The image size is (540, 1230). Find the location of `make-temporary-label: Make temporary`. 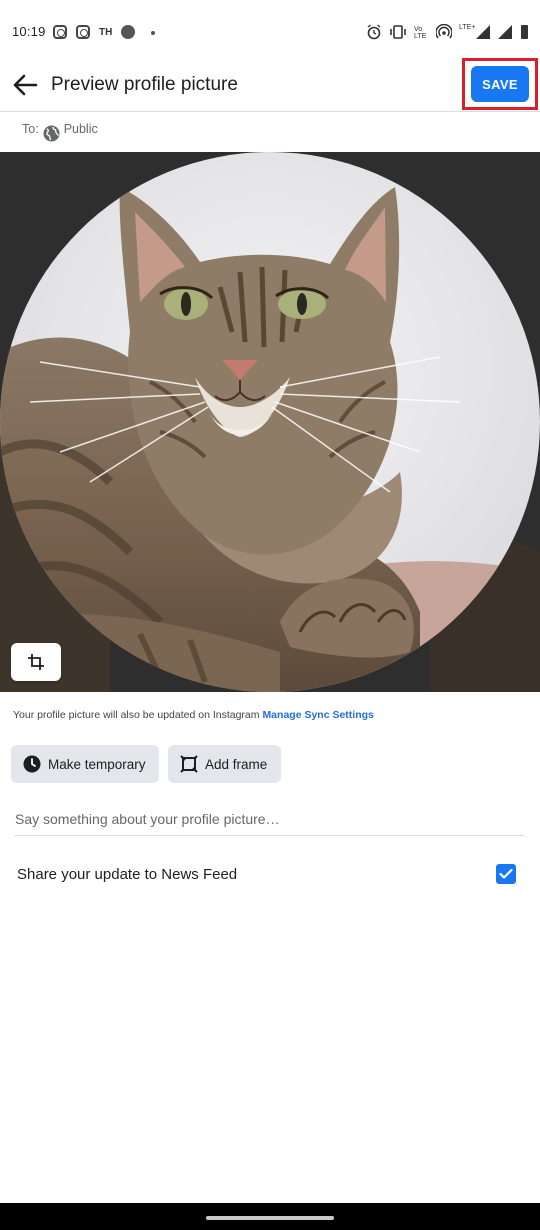

make-temporary-label: Make temporary is located at coordinates (97, 764).